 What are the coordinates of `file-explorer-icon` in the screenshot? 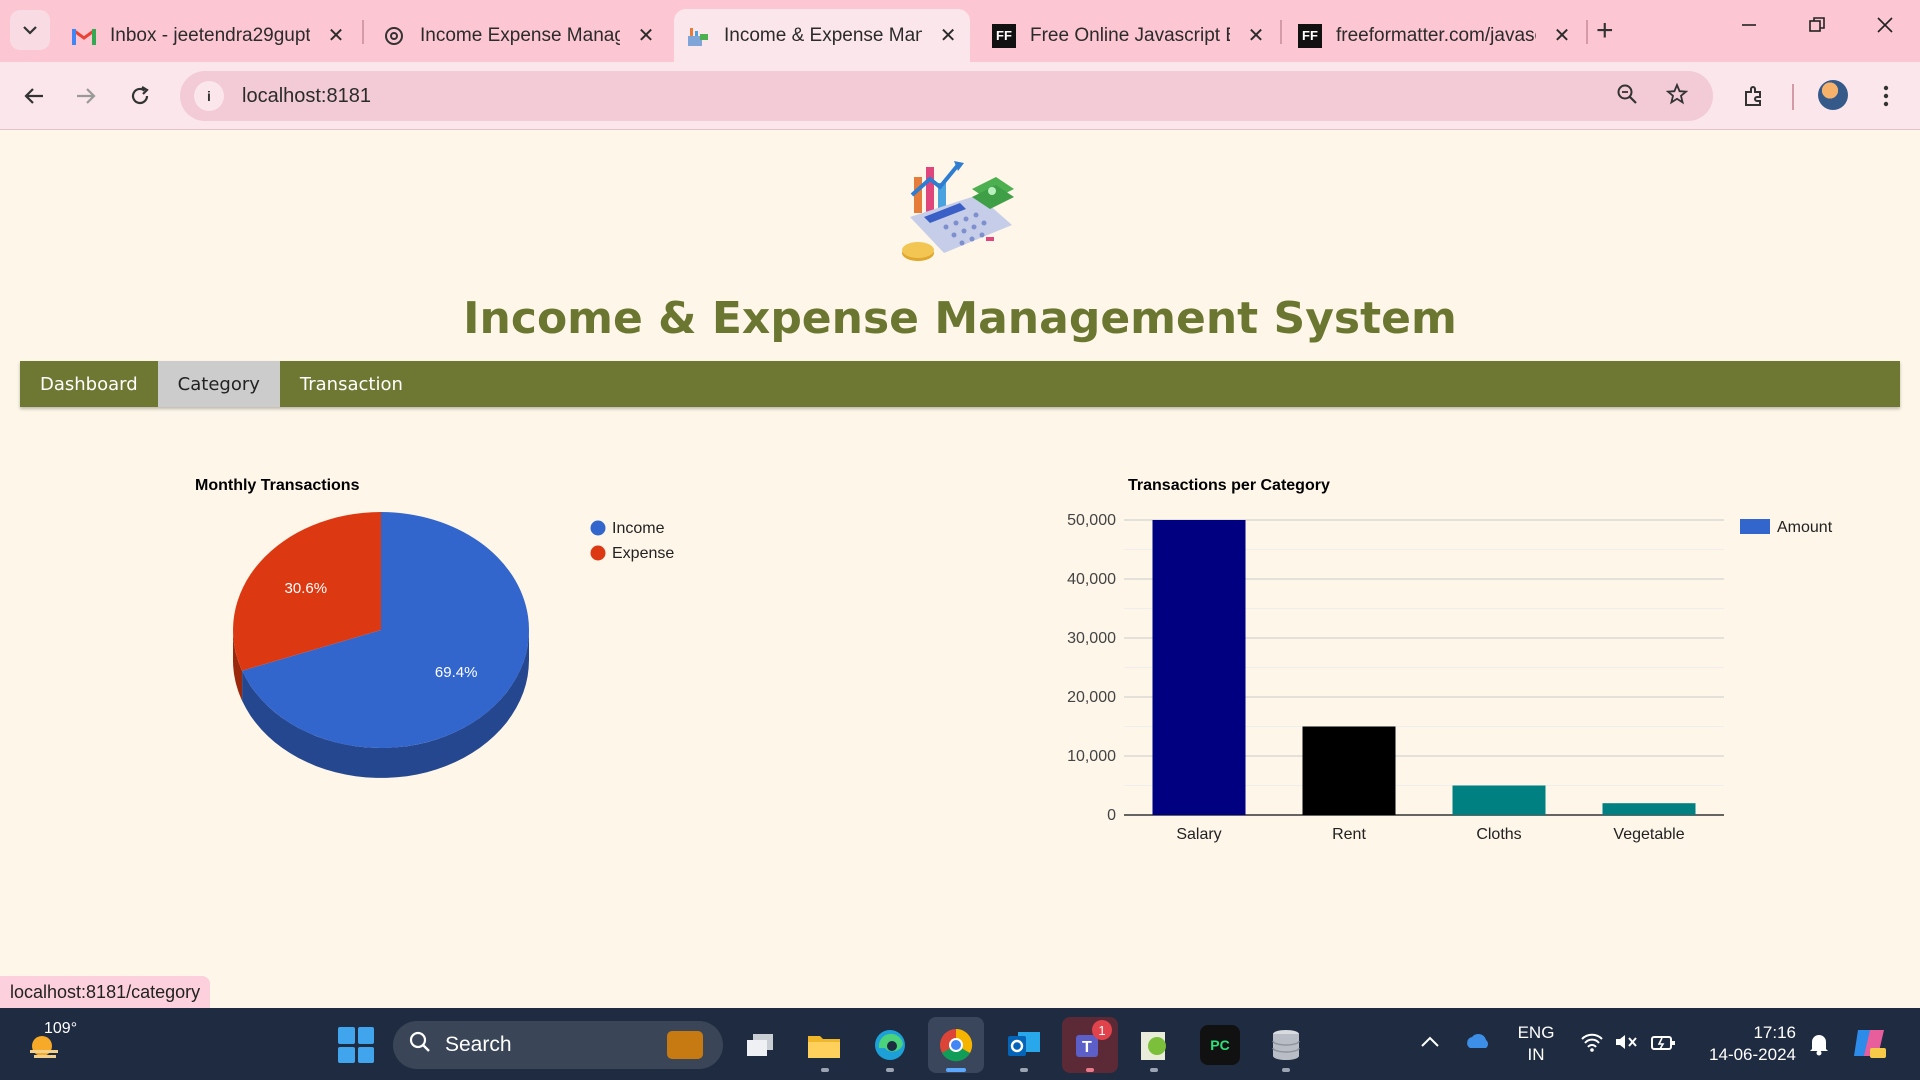 It's located at (824, 1045).